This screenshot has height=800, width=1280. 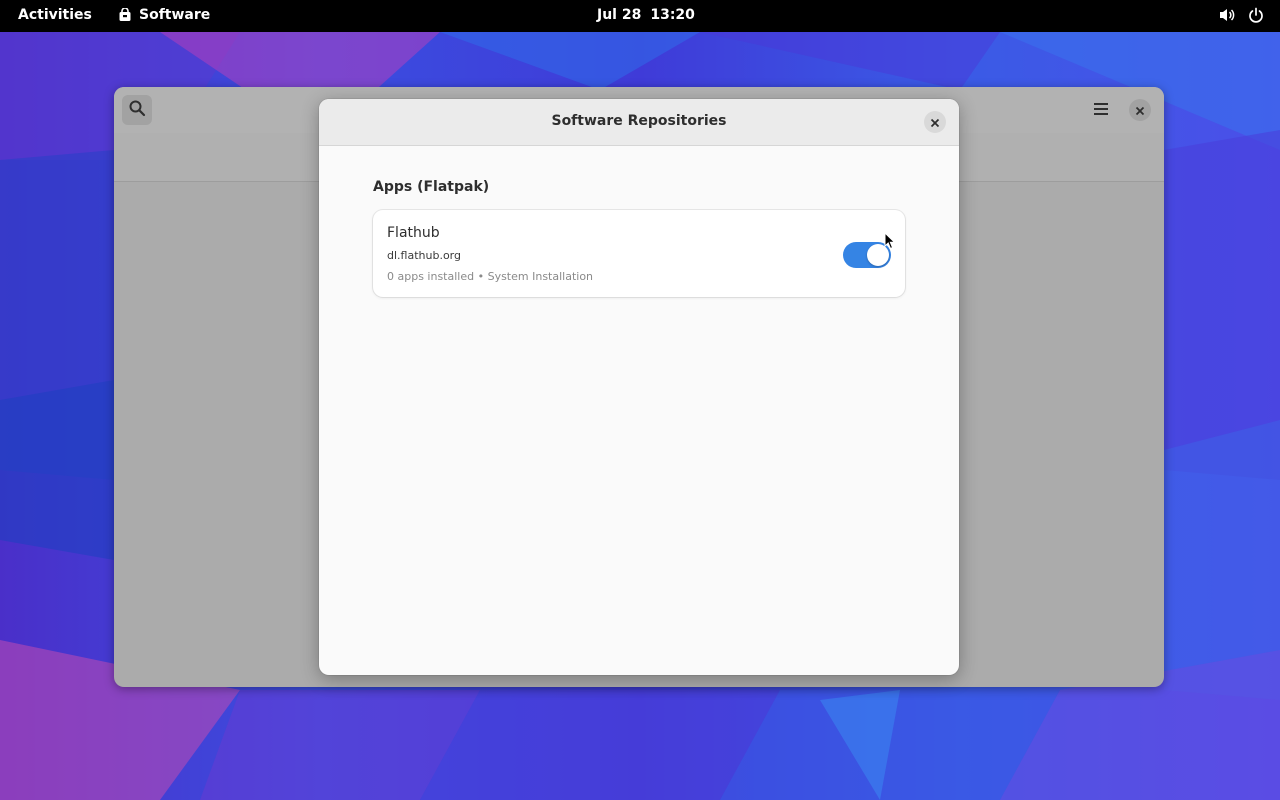 I want to click on search-button, so click(x=137, y=110).